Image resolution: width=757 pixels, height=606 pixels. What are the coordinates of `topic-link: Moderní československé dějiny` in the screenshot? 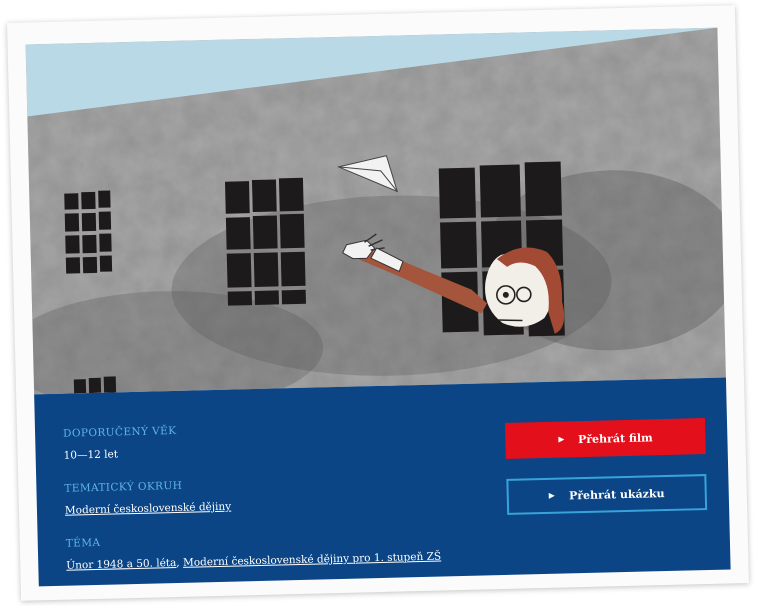 It's located at (148, 509).